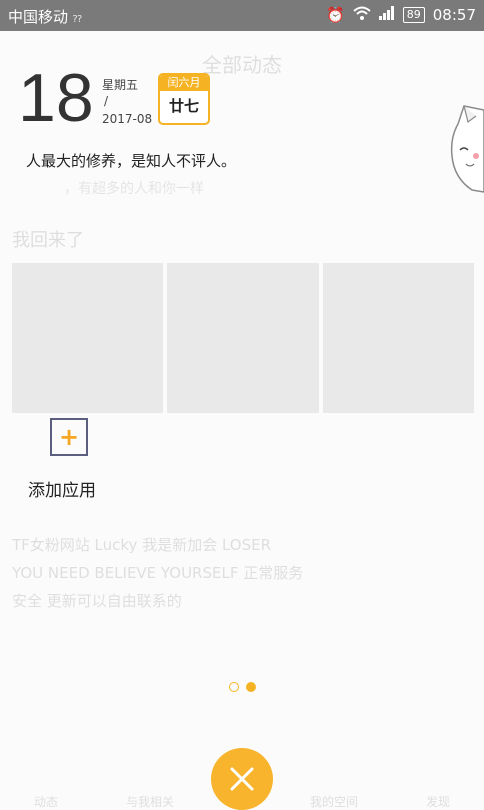 The height and width of the screenshot is (810, 484). What do you see at coordinates (56, 98) in the screenshot?
I see `date-day: 18` at bounding box center [56, 98].